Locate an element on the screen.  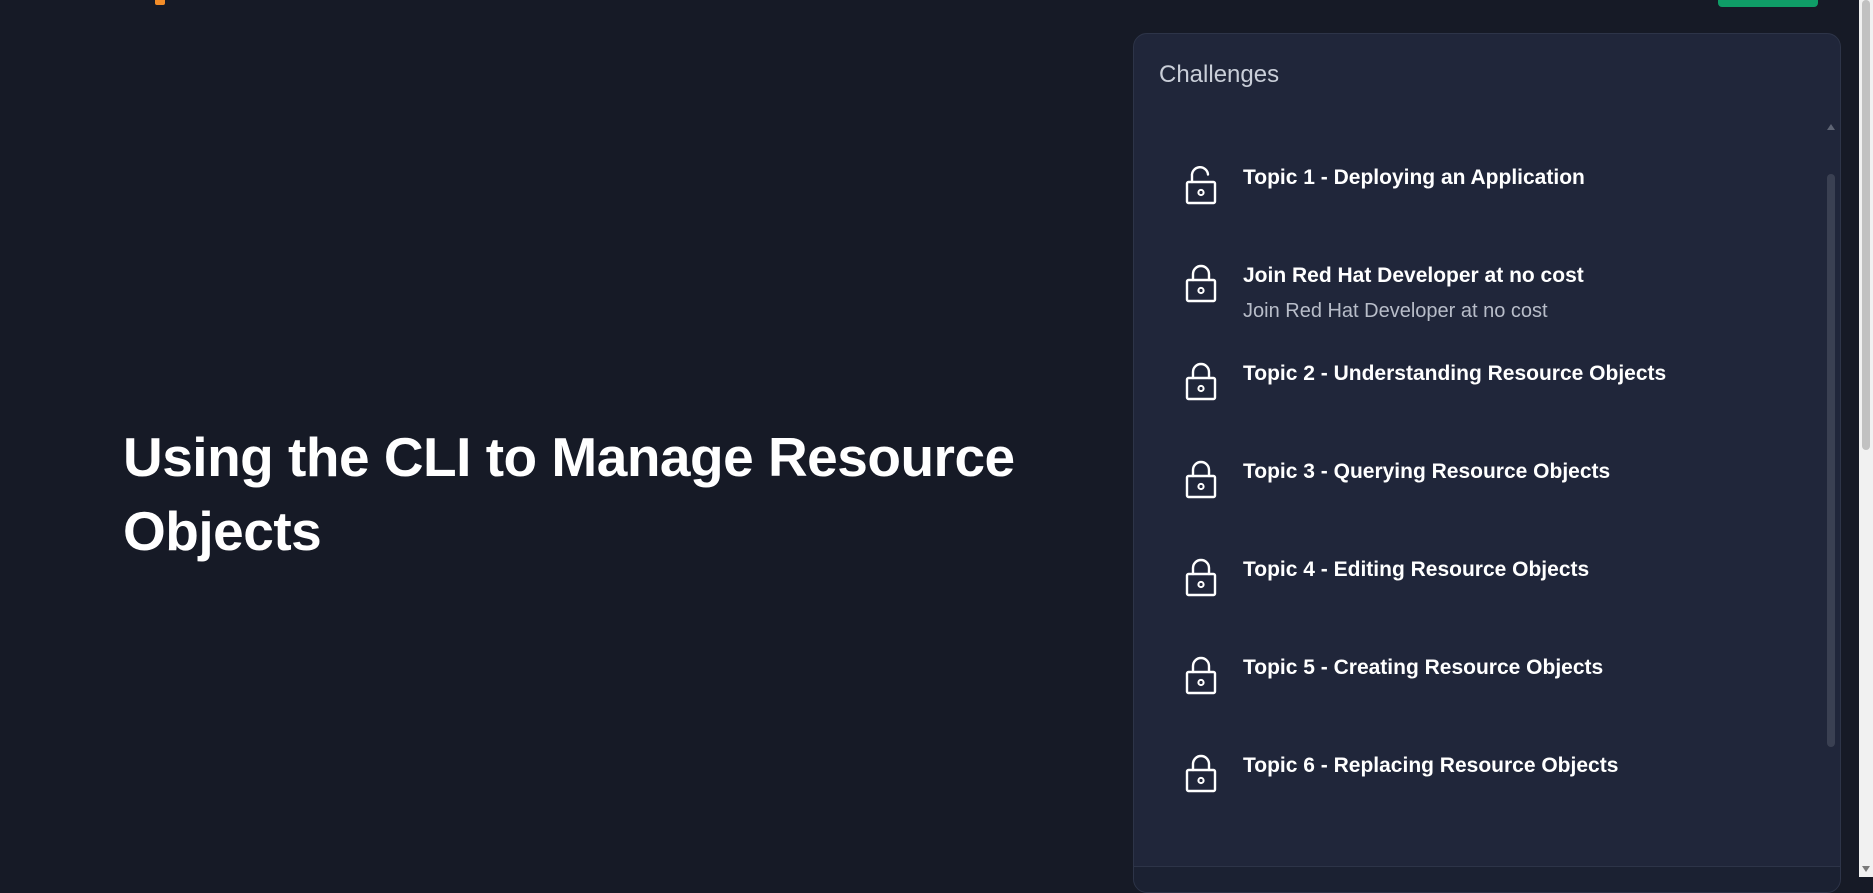
challenge-item-topic-4: Topic 4 - Editing Resource Objects is located at coordinates (1479, 603).